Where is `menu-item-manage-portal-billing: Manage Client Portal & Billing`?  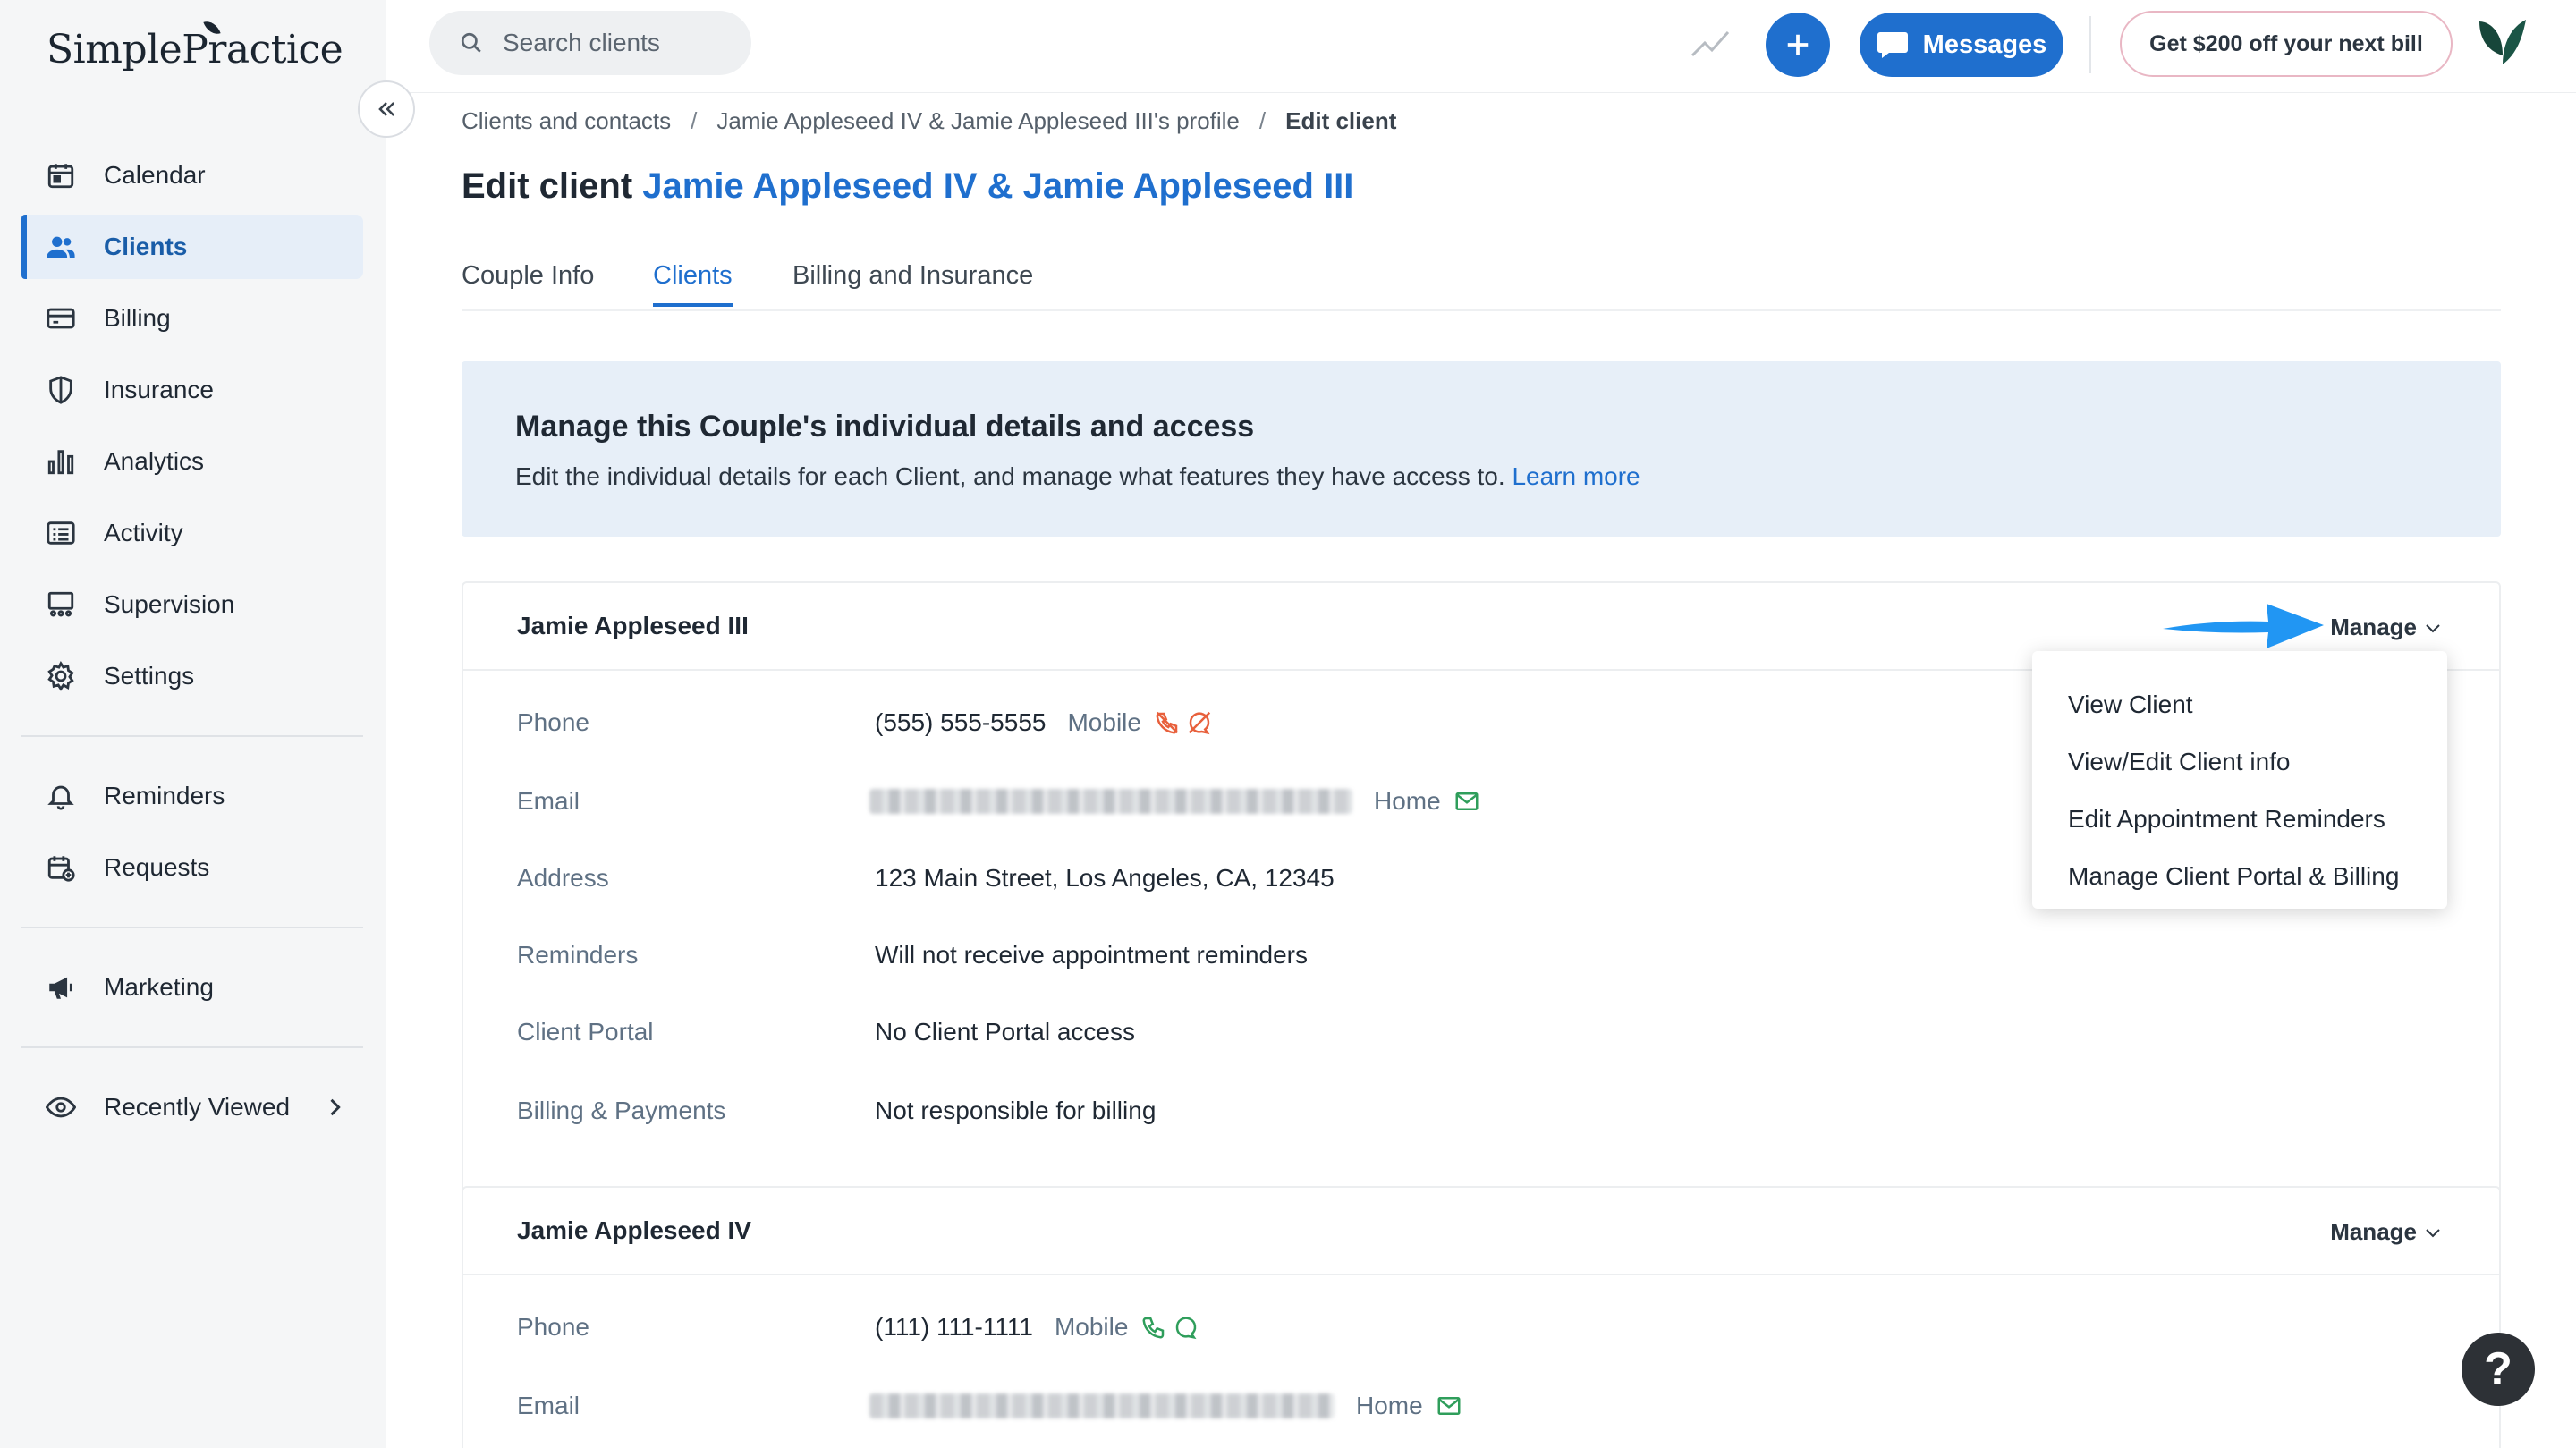
menu-item-manage-portal-billing: Manage Client Portal & Billing is located at coordinates (2239, 876).